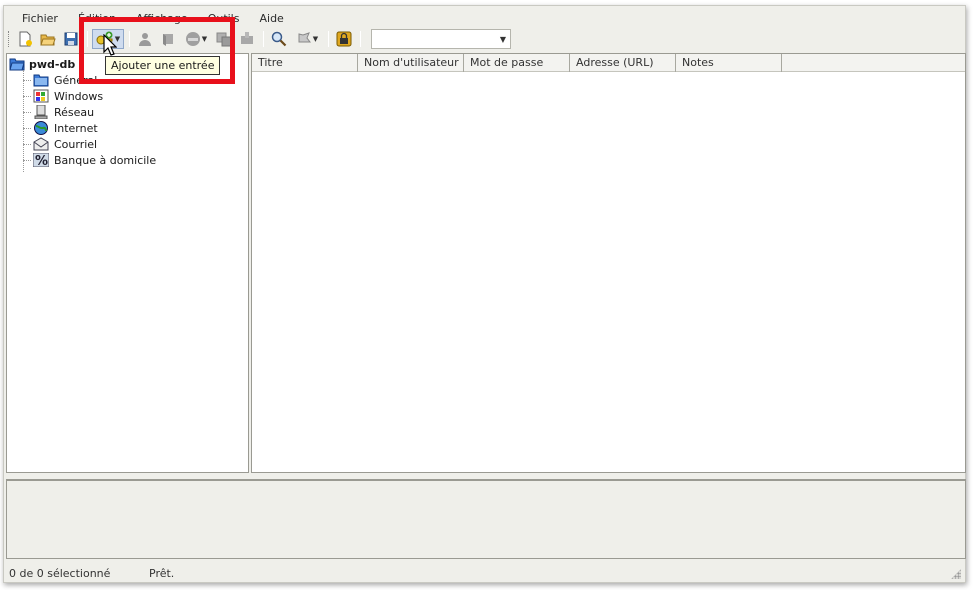 The width and height of the screenshot is (973, 590). Describe the element at coordinates (517, 63) in the screenshot. I see `column-header-password: Mot de passe` at that location.